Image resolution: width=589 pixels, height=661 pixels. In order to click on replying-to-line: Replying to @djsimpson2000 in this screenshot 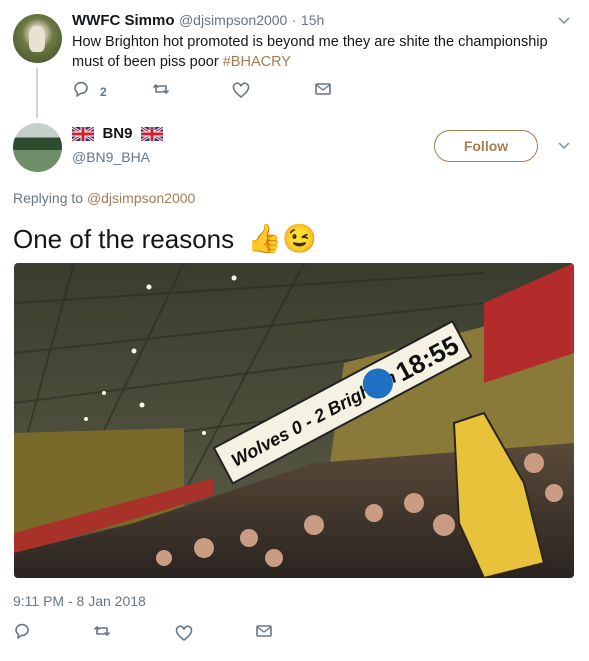, I will do `click(104, 198)`.